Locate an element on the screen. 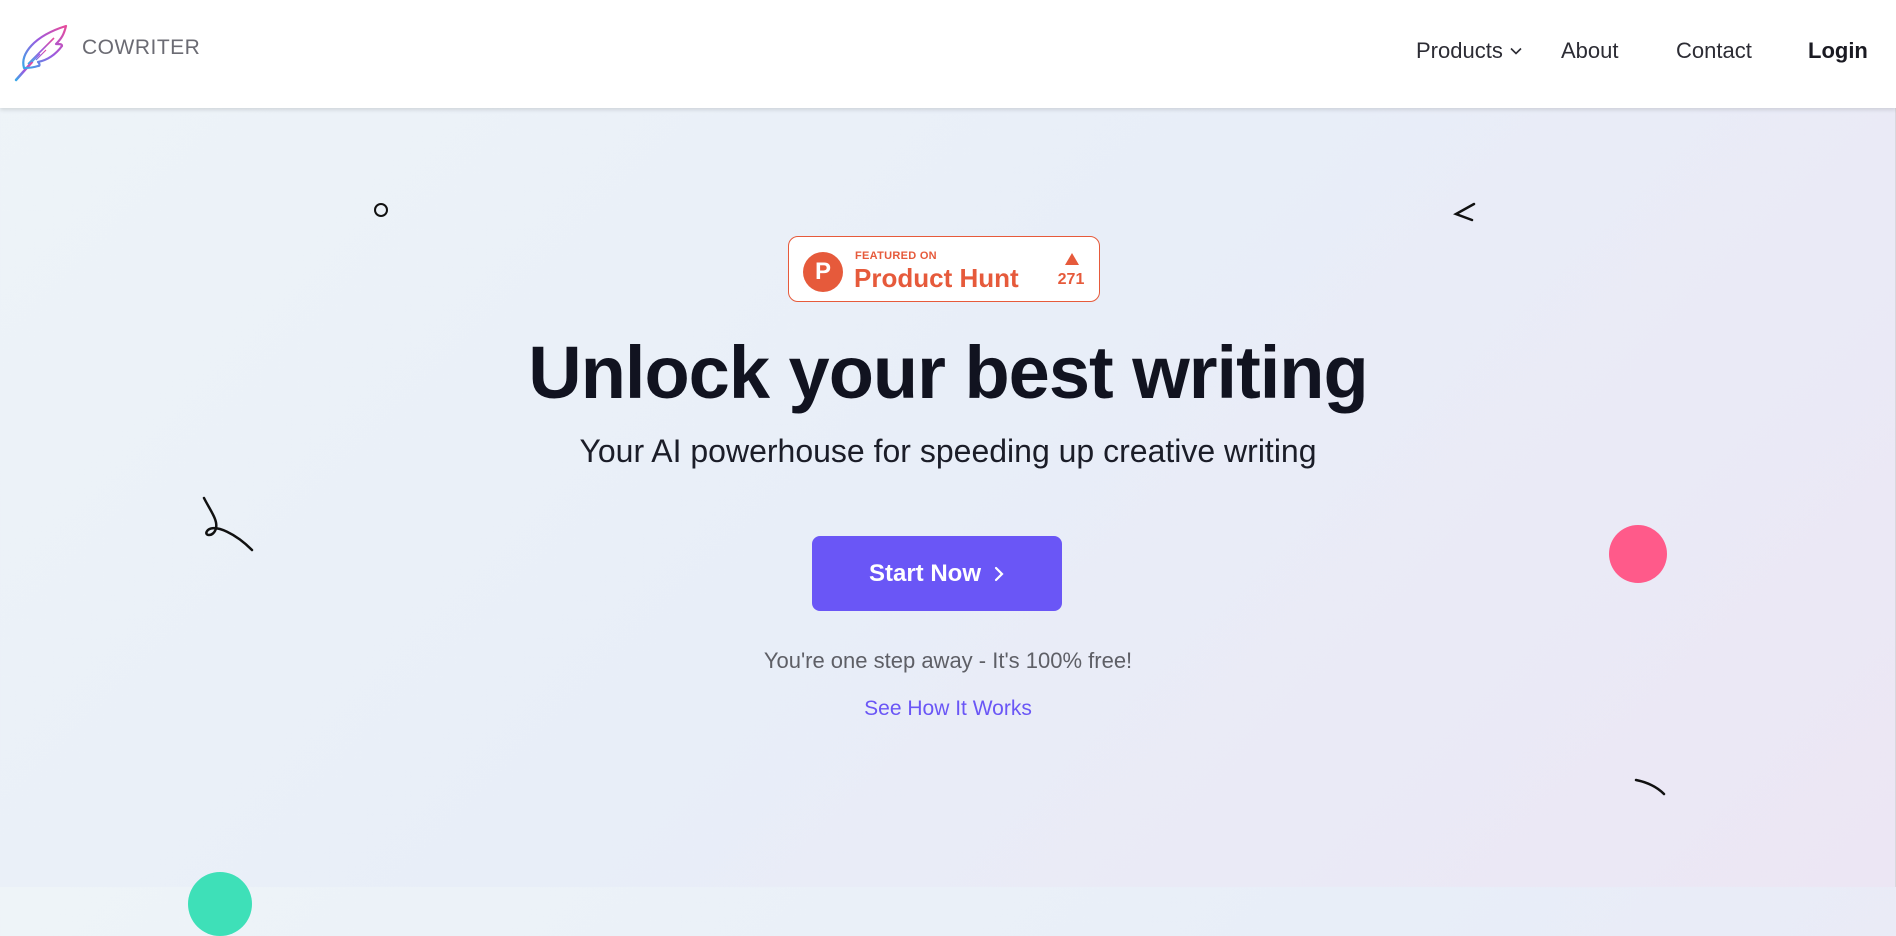 This screenshot has height=936, width=1896. product-hunt-badge: P FEATURED ON Product Hunt 271 is located at coordinates (944, 269).